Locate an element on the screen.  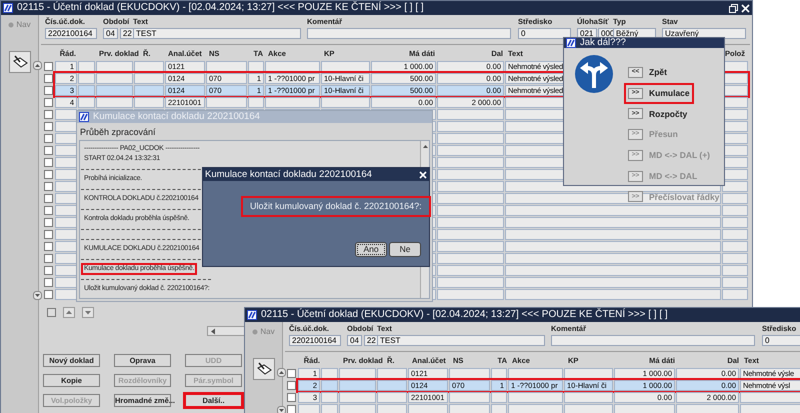
section-title: Průběh zpracování is located at coordinates (118, 132).